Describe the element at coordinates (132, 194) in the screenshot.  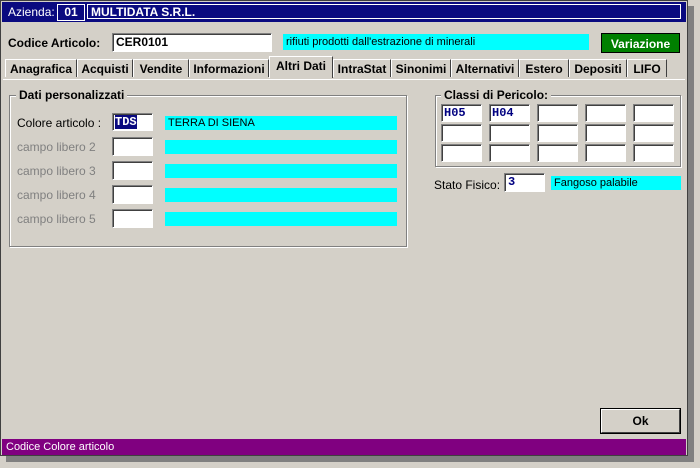
I see `campo4-code-input` at that location.